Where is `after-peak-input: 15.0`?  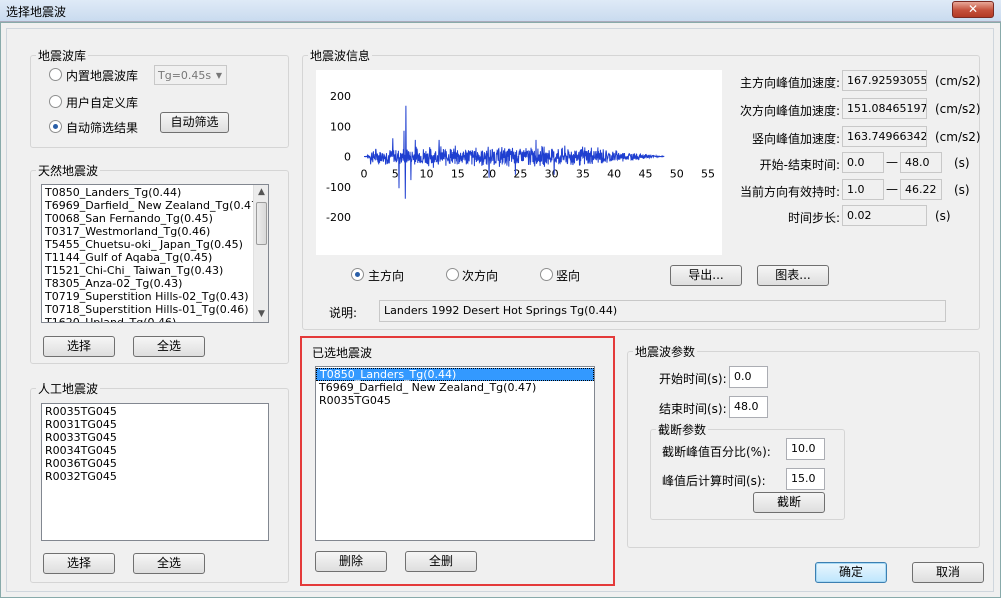
after-peak-input: 15.0 is located at coordinates (805, 479).